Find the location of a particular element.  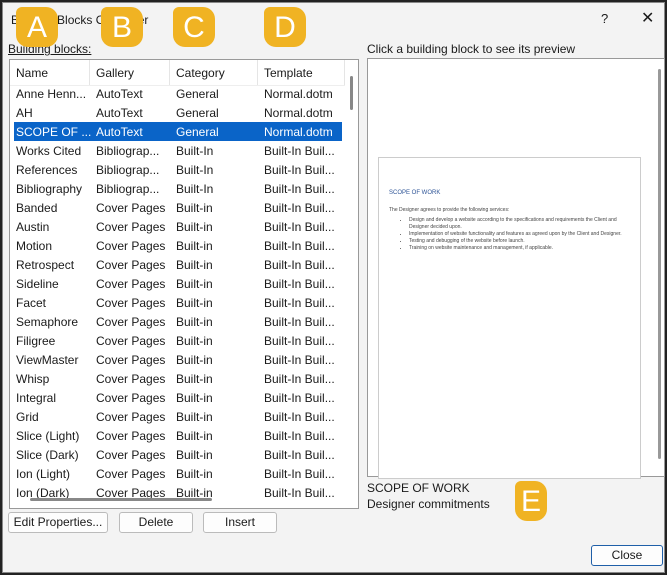

cell-name: Semaphore is located at coordinates (47, 321).